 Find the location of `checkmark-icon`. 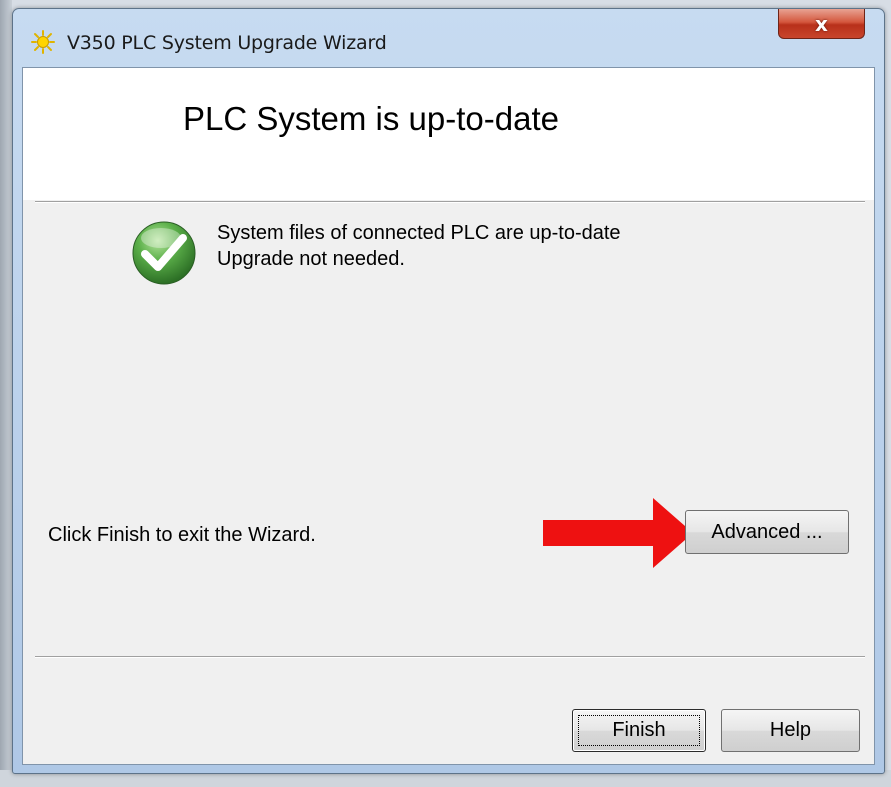

checkmark-icon is located at coordinates (164, 253).